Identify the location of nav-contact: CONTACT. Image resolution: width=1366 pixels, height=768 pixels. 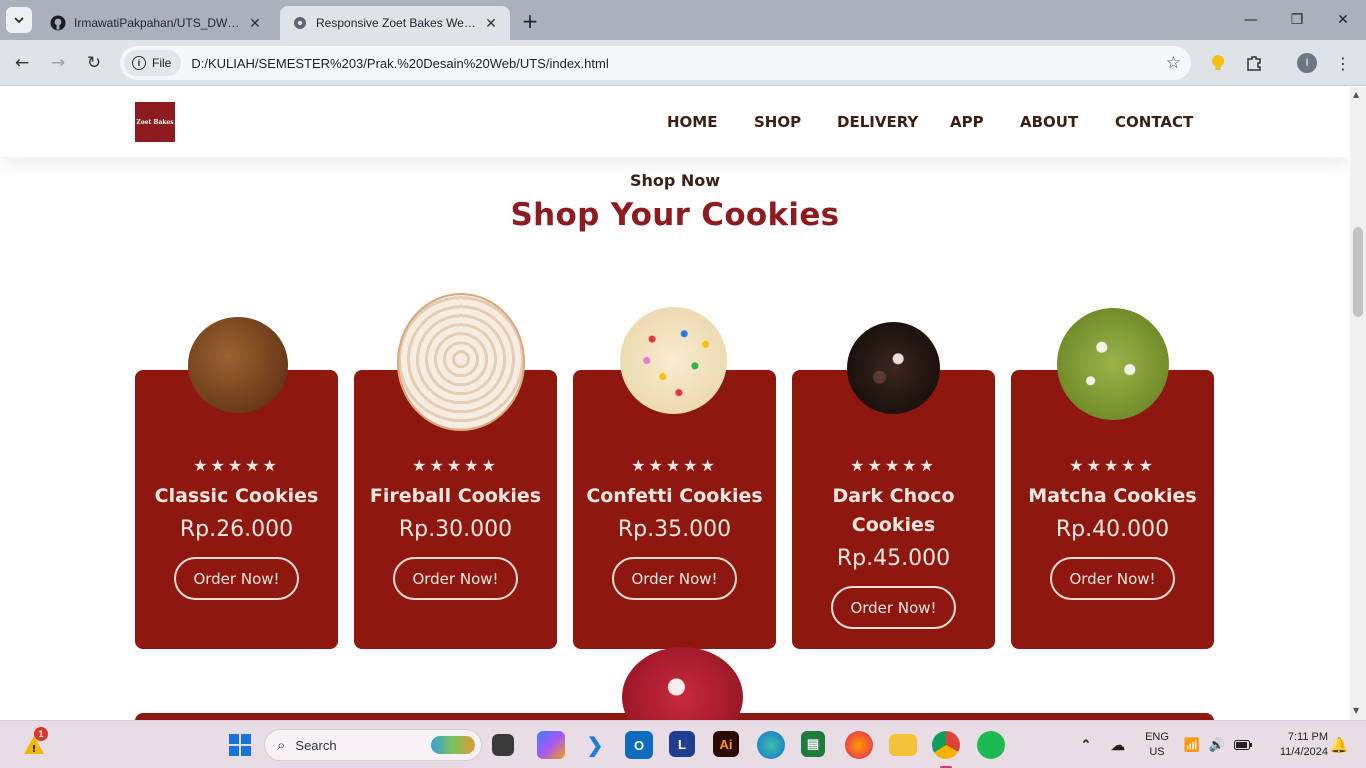
(1154, 122).